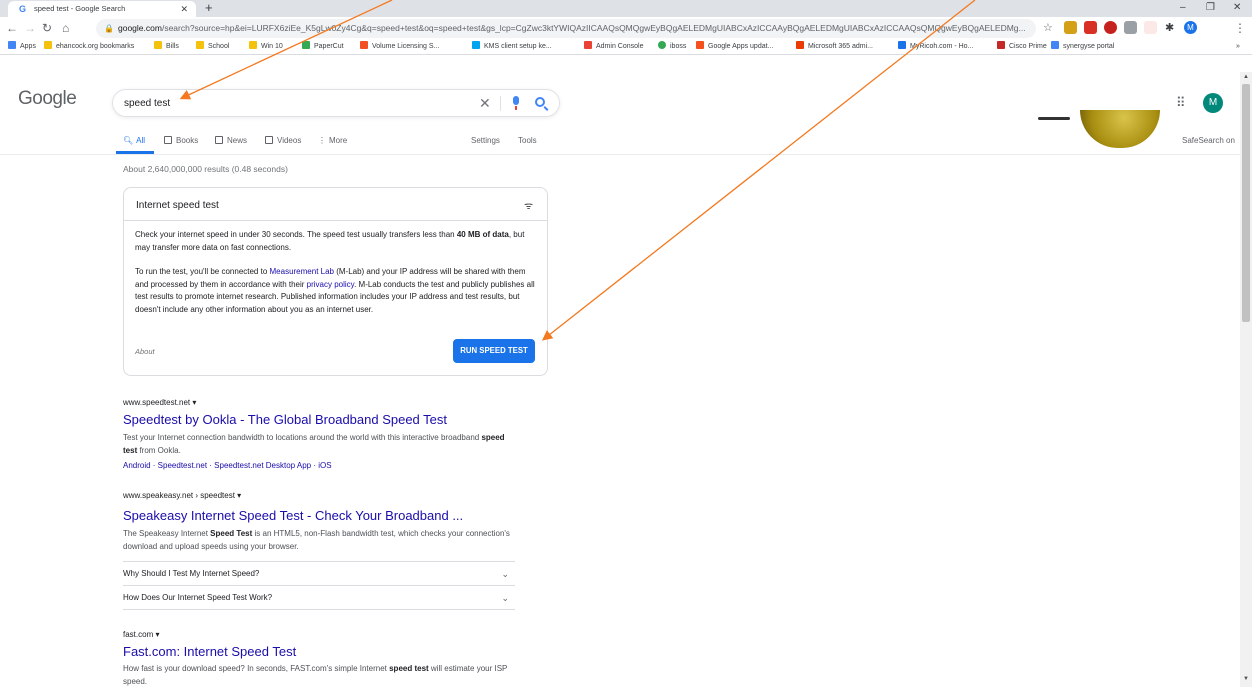 The width and height of the screenshot is (1252, 688). Describe the element at coordinates (332, 141) in the screenshot. I see `tab-more: ⋮ More` at that location.